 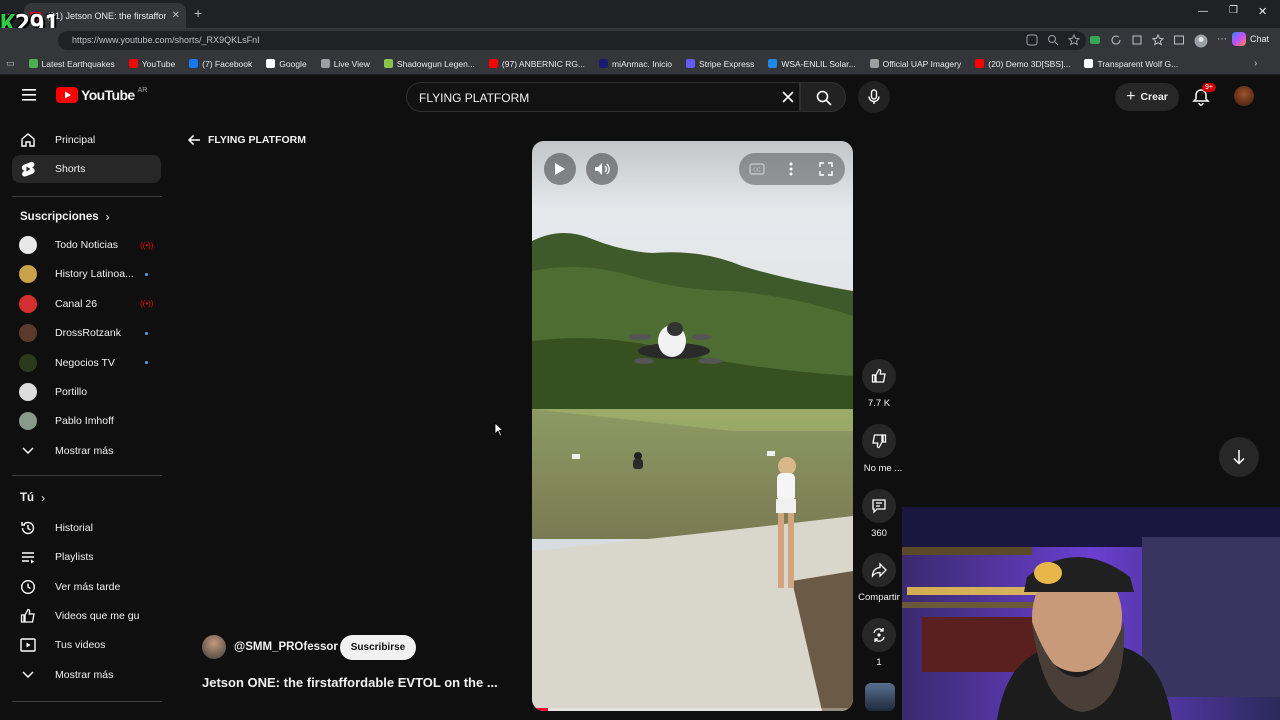 What do you see at coordinates (1091, 613) in the screenshot?
I see `webcam-image` at bounding box center [1091, 613].